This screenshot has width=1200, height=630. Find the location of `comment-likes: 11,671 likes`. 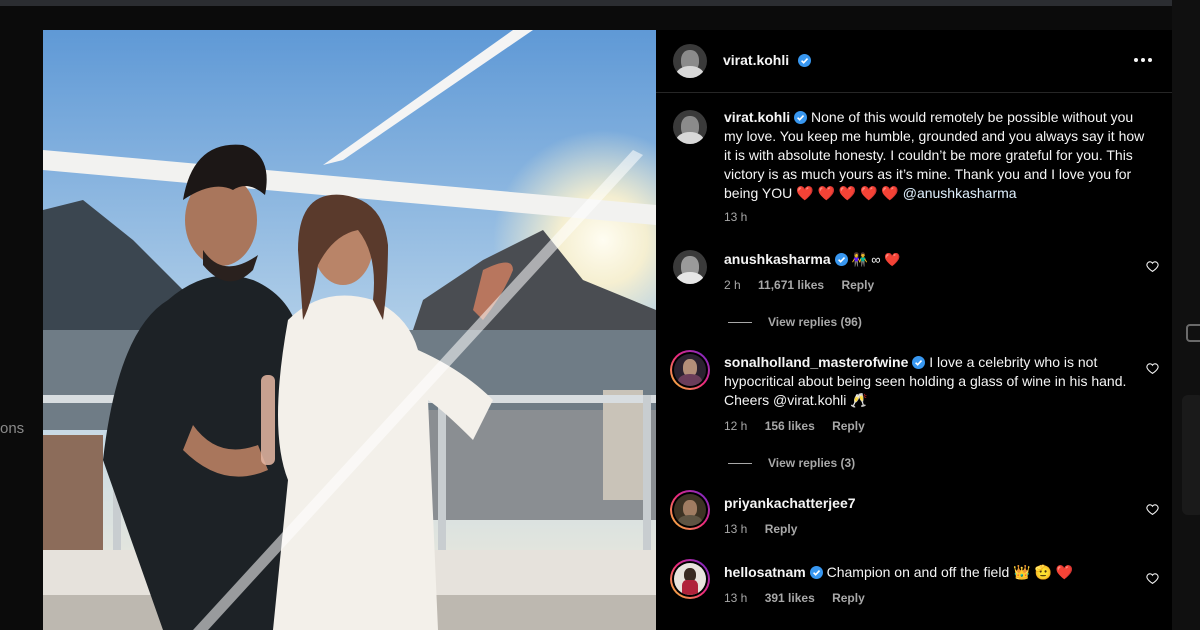

comment-likes: 11,671 likes is located at coordinates (791, 285).